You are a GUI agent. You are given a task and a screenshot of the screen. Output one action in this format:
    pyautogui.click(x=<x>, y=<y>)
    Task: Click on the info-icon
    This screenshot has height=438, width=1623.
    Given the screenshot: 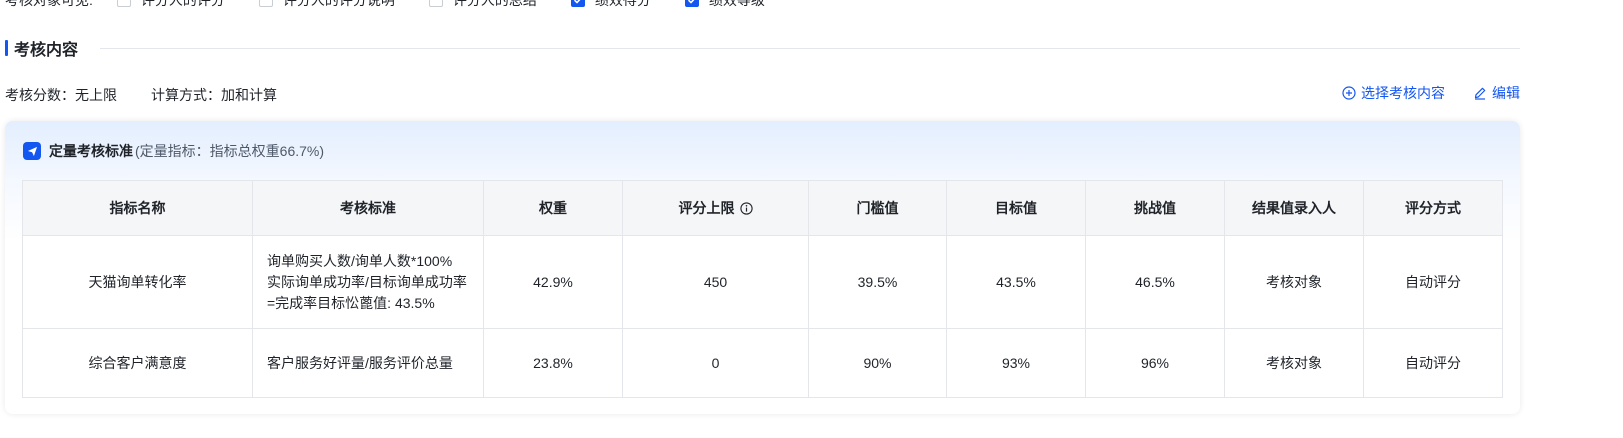 What is the action you would take?
    pyautogui.click(x=746, y=208)
    